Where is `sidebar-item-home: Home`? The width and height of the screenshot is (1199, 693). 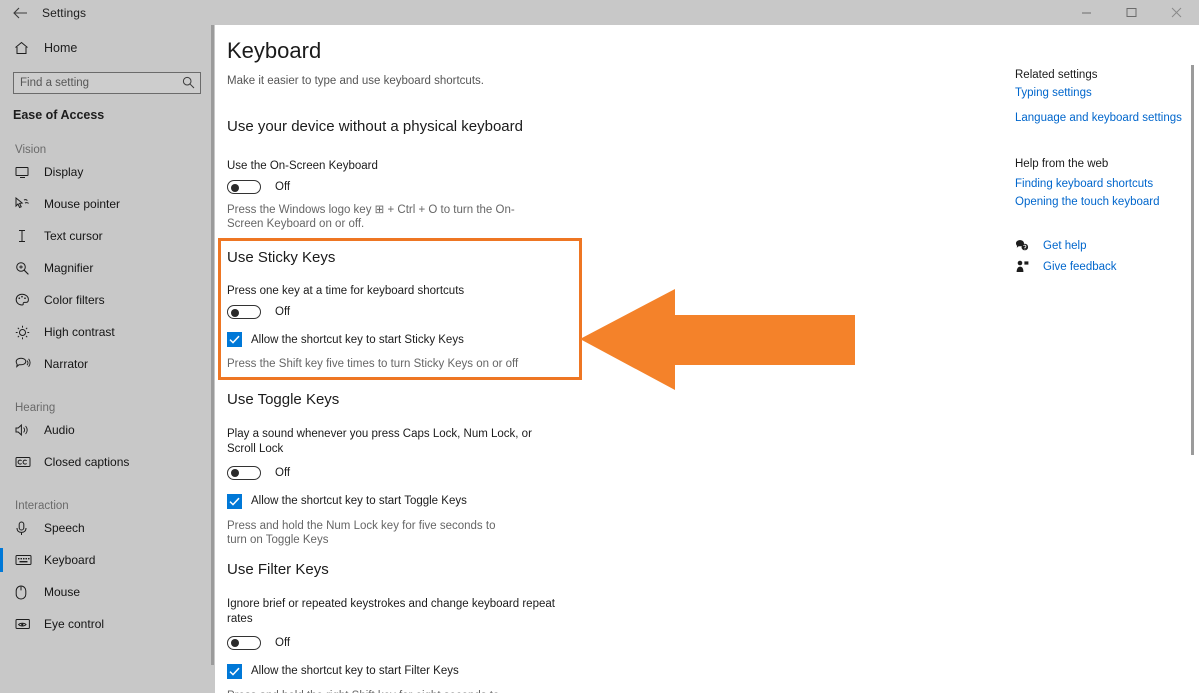 sidebar-item-home: Home is located at coordinates (107, 48).